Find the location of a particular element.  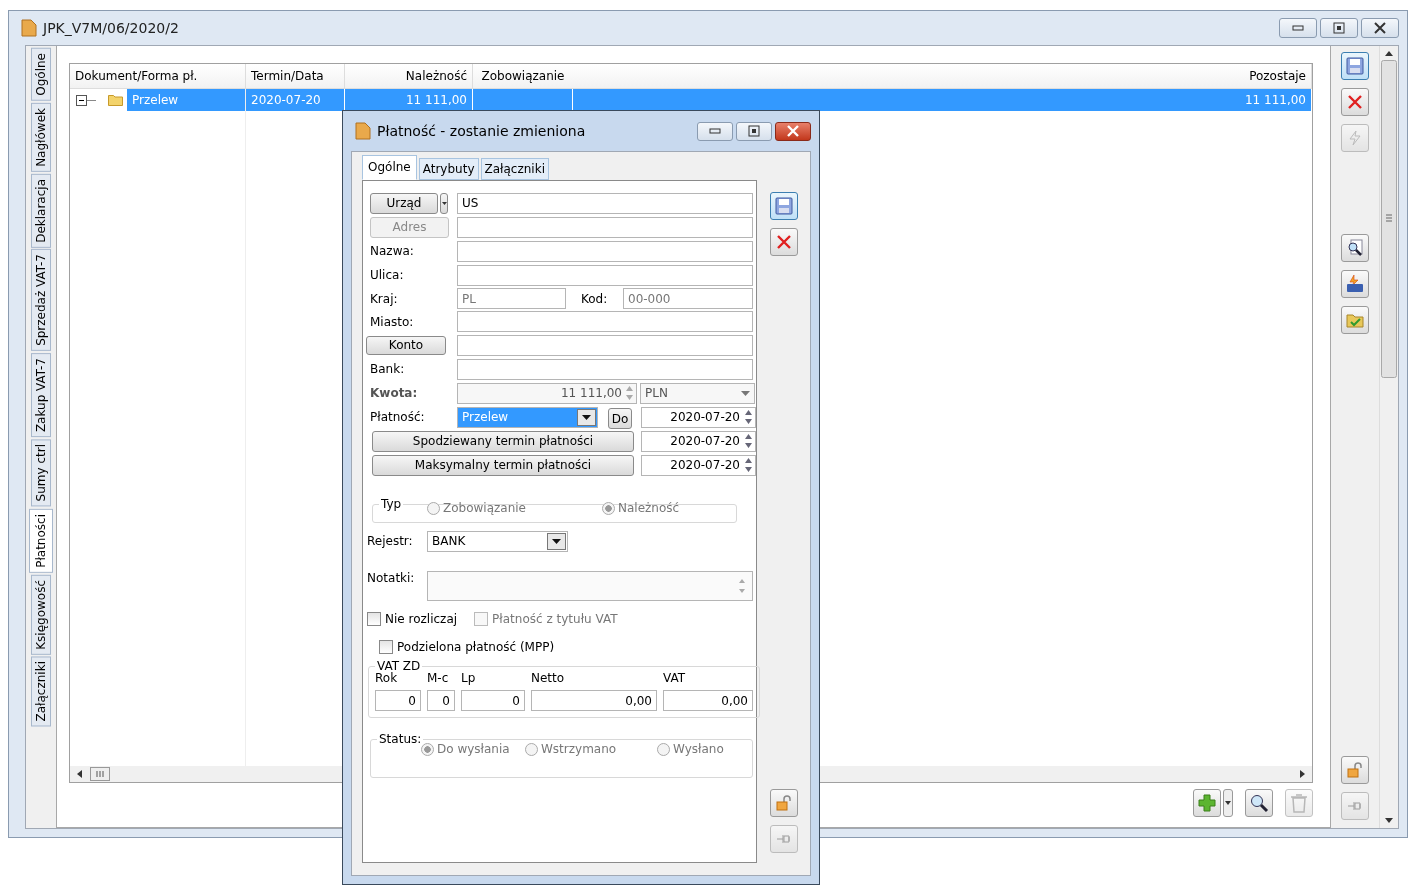

address-field is located at coordinates (605, 227).